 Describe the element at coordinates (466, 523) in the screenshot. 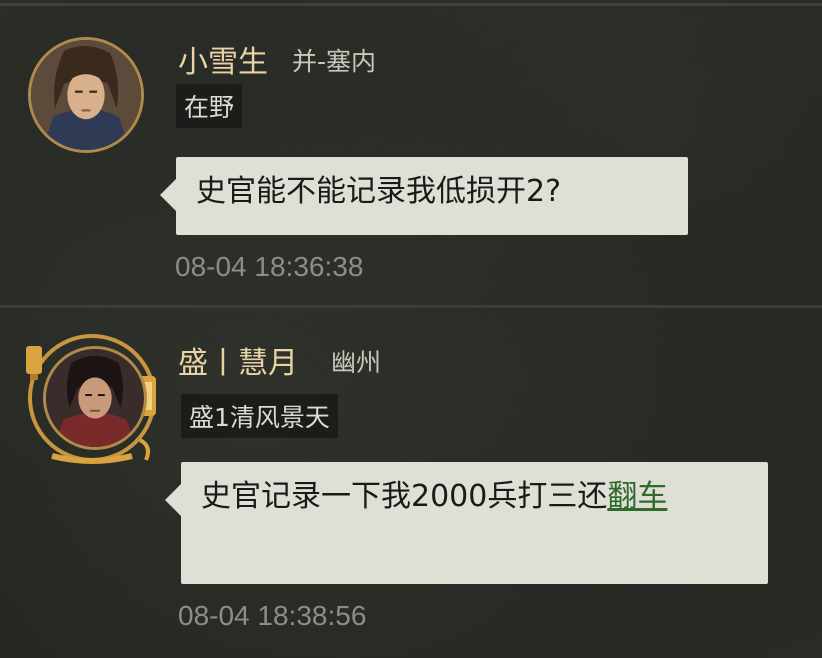

I see `message-bubble: 史官记录一下我2000兵打三还翻车` at that location.